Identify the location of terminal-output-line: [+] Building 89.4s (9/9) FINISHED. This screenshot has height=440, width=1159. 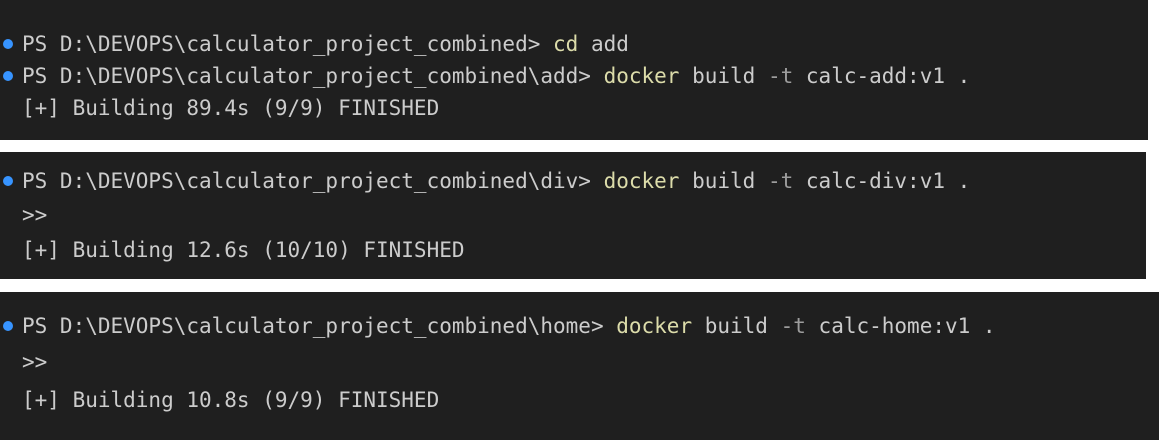
(219, 108).